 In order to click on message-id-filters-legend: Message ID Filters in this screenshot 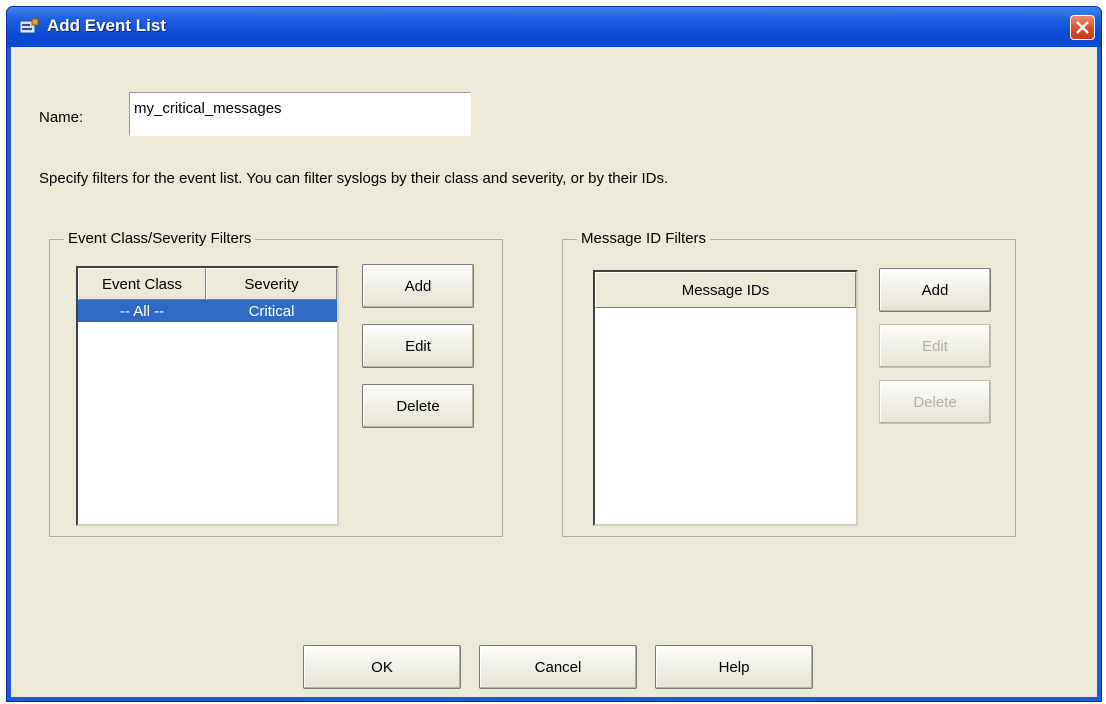, I will do `click(644, 238)`.